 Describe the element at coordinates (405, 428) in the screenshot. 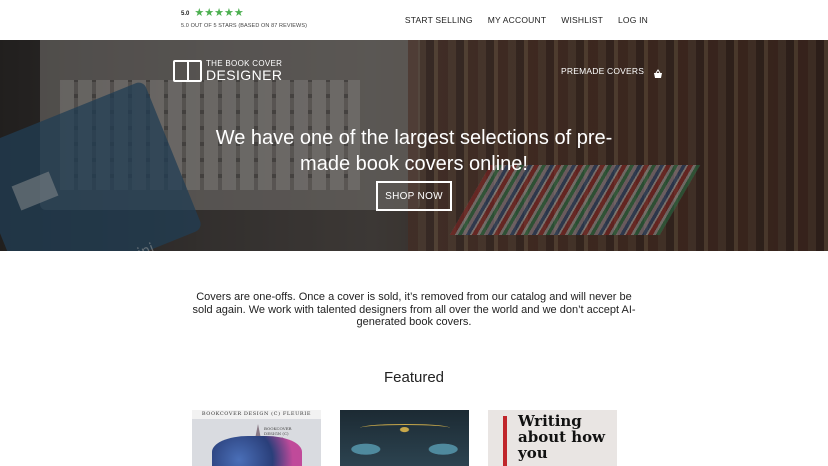

I see `card-cover-ornament` at that location.